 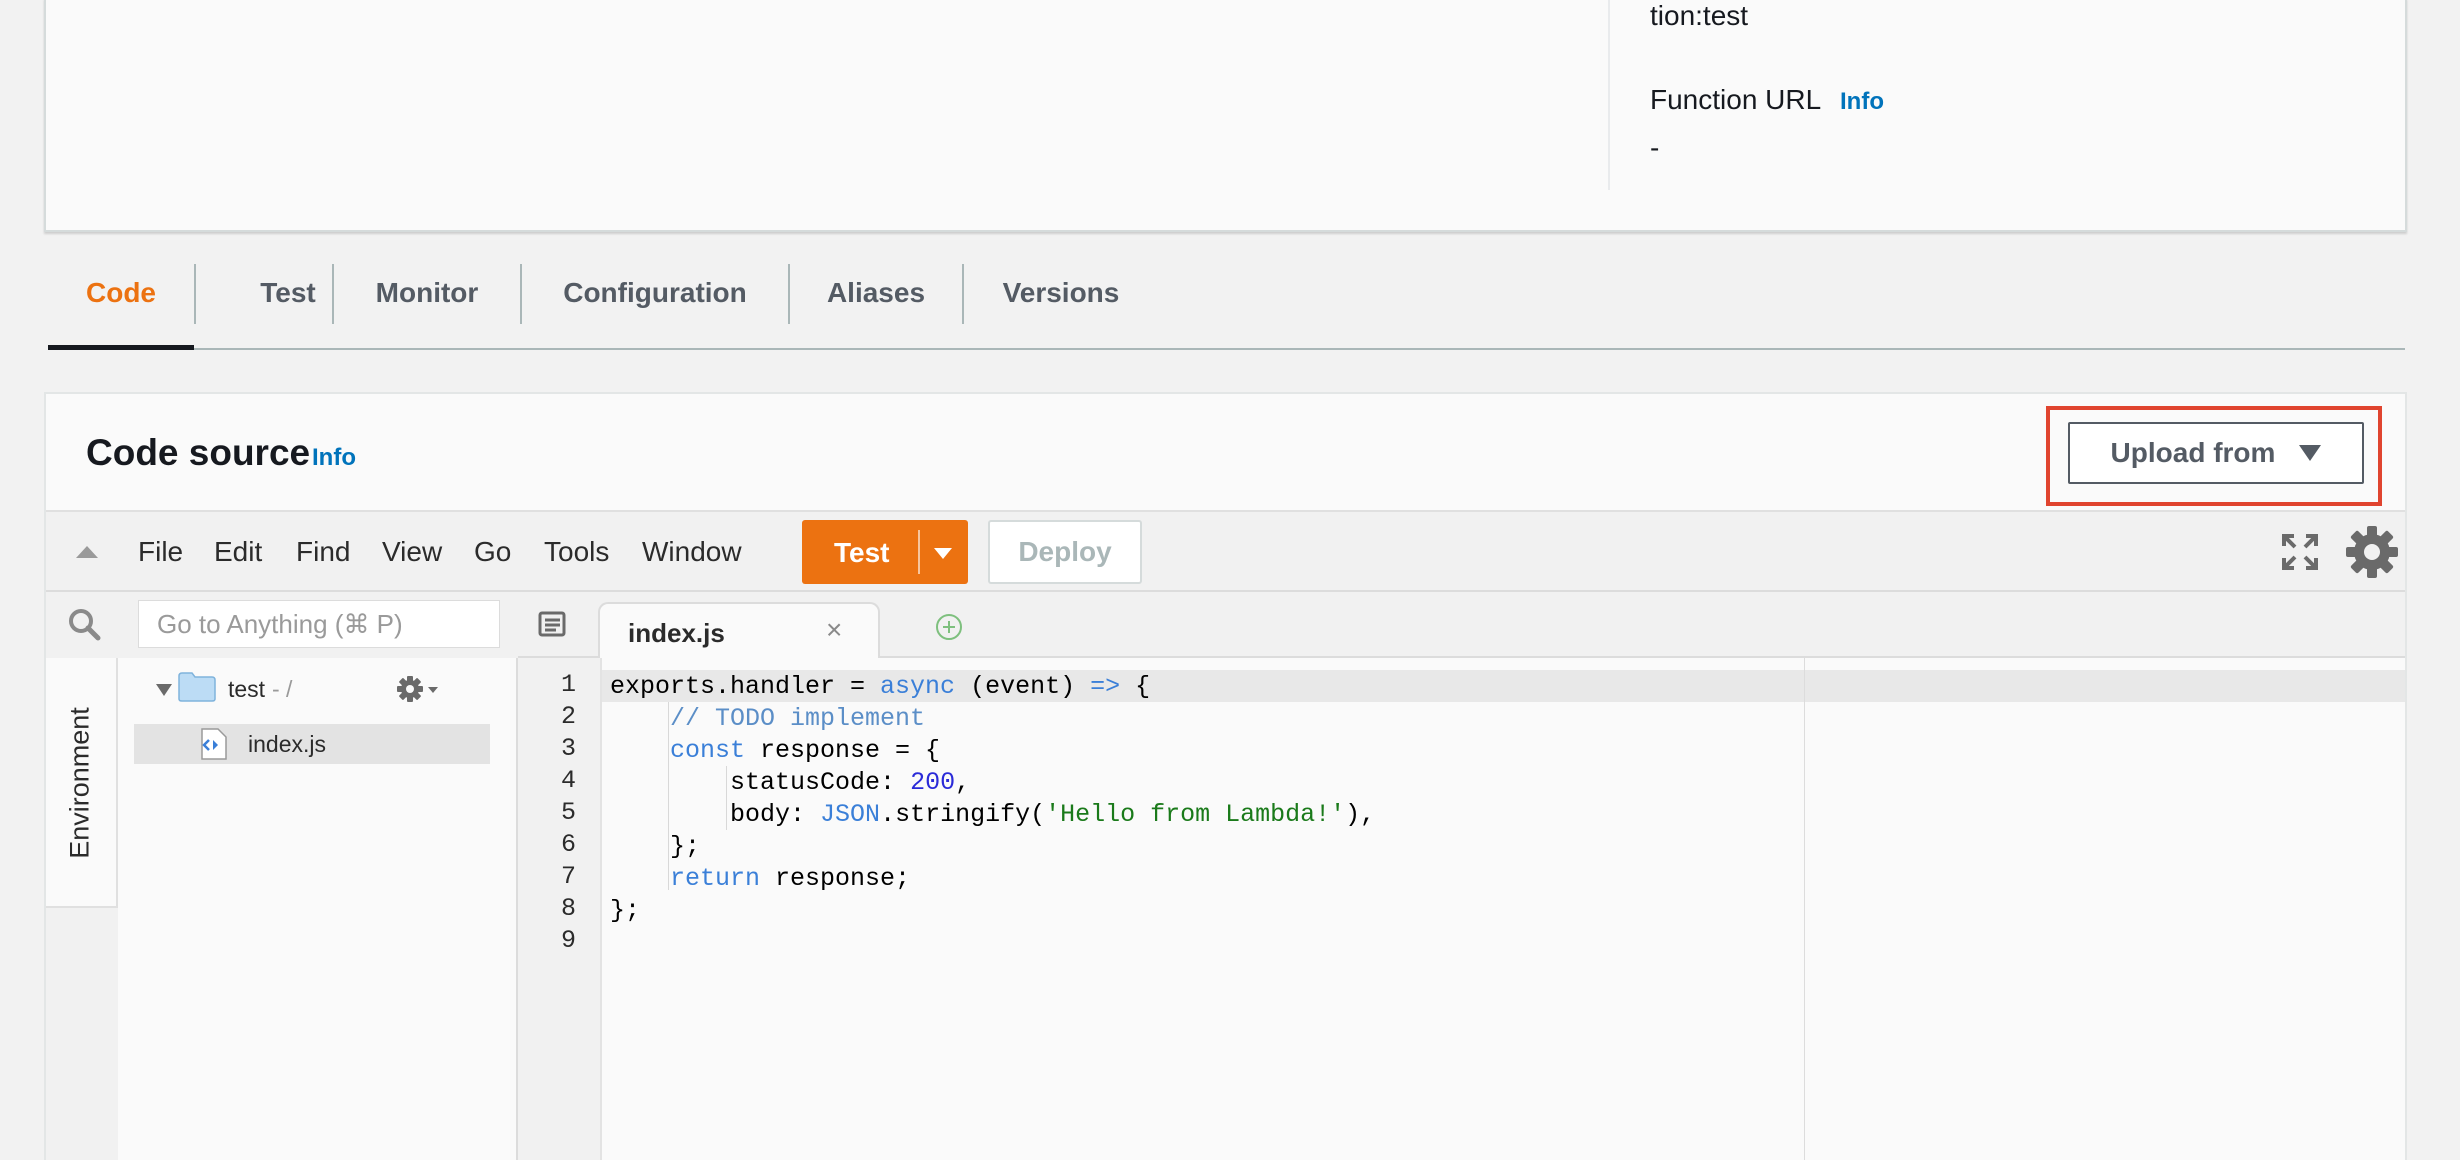 What do you see at coordinates (1736, 99) in the screenshot?
I see `function-url-label: Function URL` at bounding box center [1736, 99].